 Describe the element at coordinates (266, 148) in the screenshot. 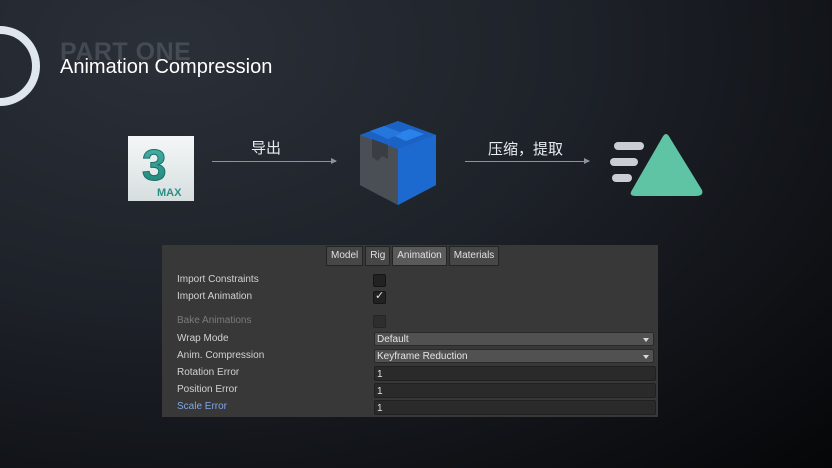

I see `export-label: 导出` at that location.